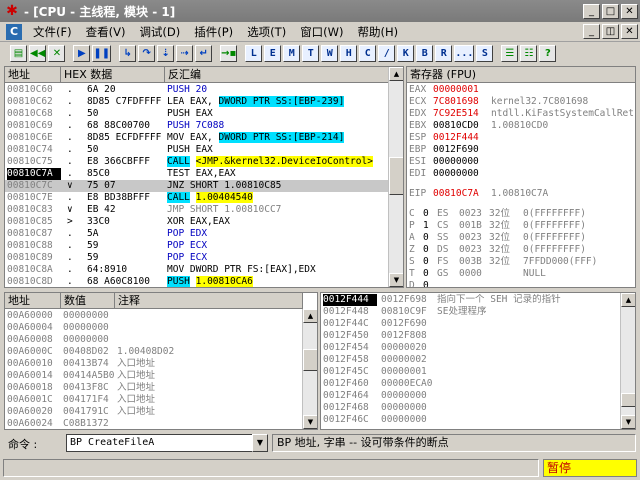 The width and height of the screenshot is (640, 480). I want to click on dump-row: 00A60010 00413B74 入口地址, so click(153, 364).